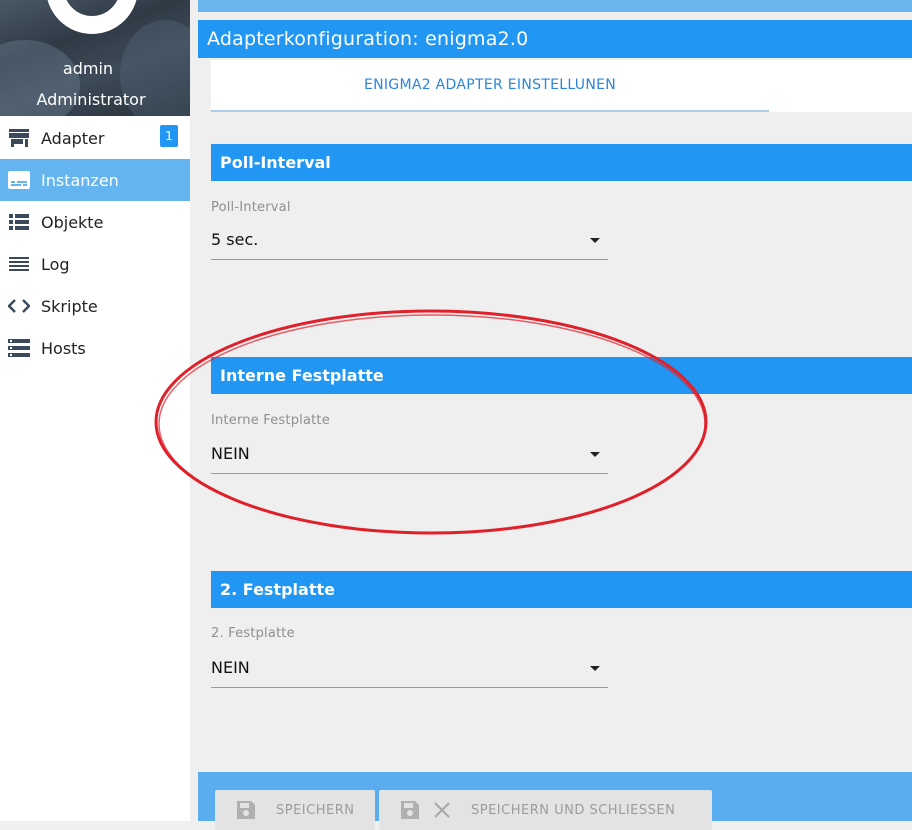 Image resolution: width=912 pixels, height=830 pixels. I want to click on user-name: admin, so click(88, 68).